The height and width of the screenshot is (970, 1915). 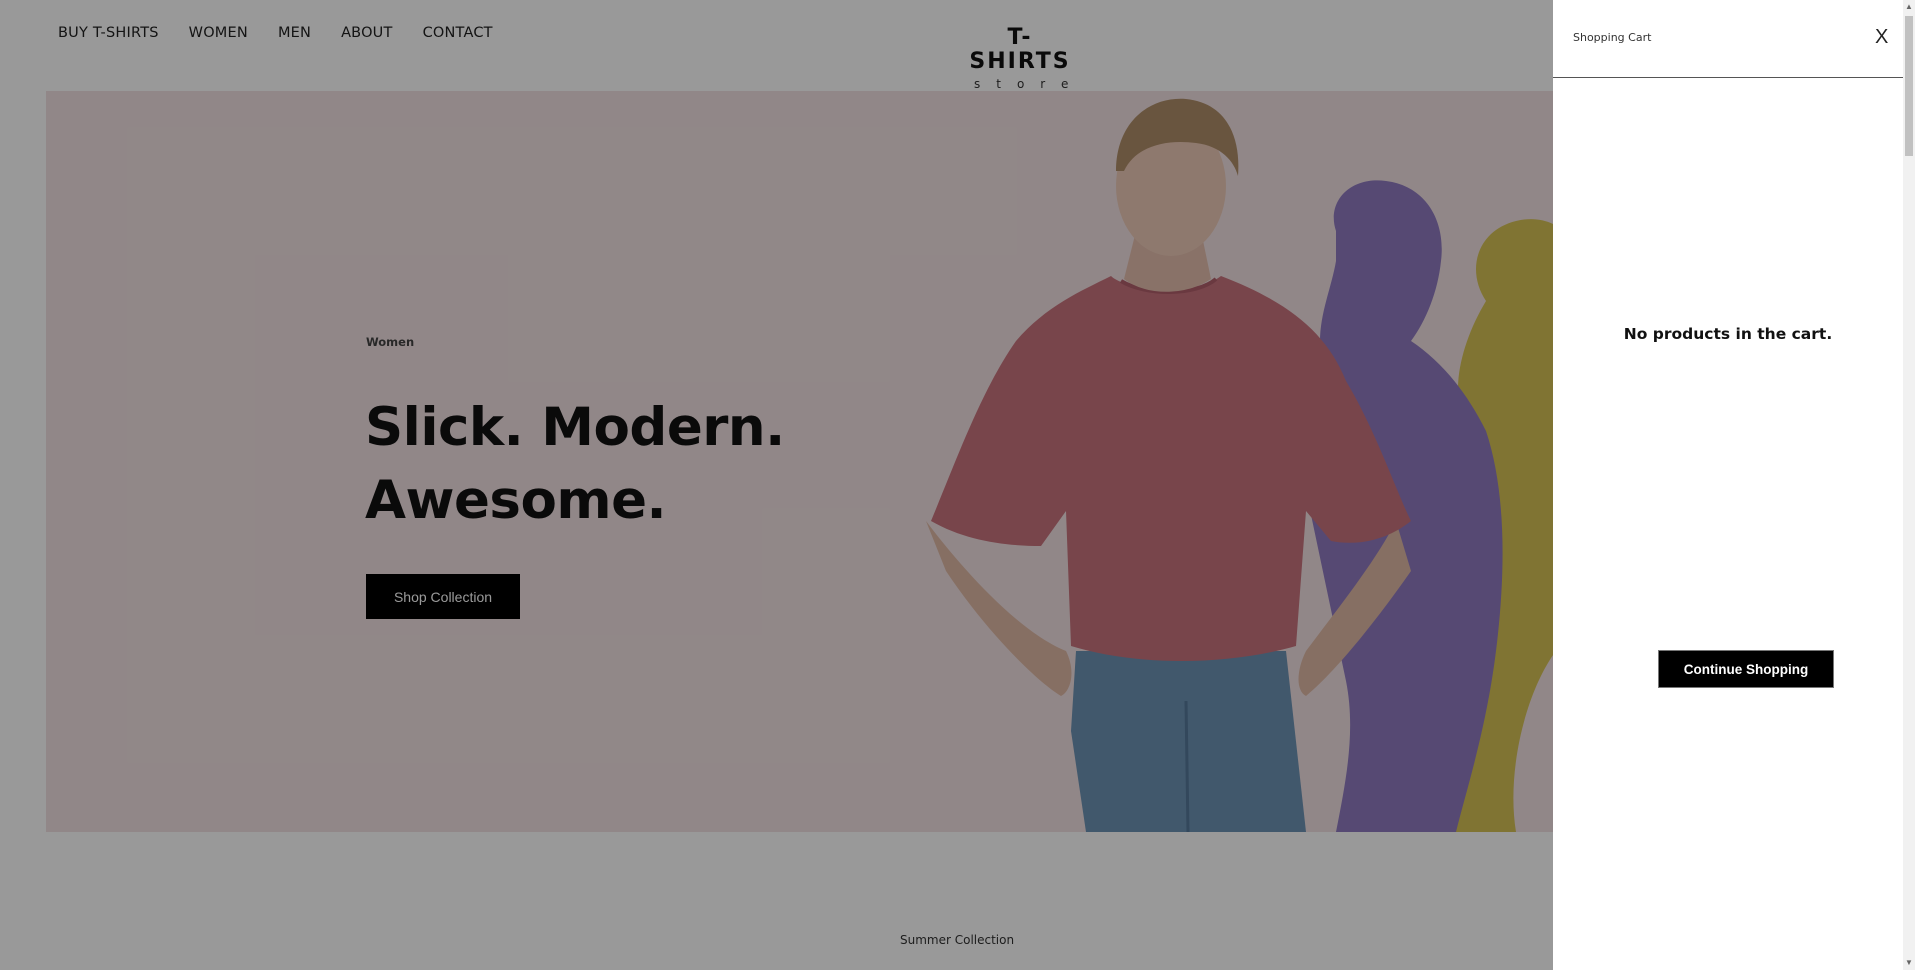 I want to click on cart-empty-message: No products in the cart., so click(x=1728, y=334).